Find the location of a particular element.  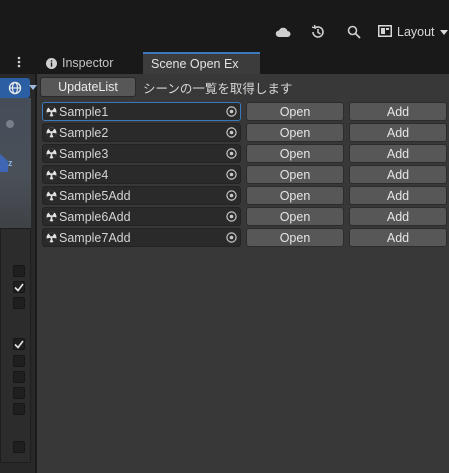

search-icon is located at coordinates (354, 32).